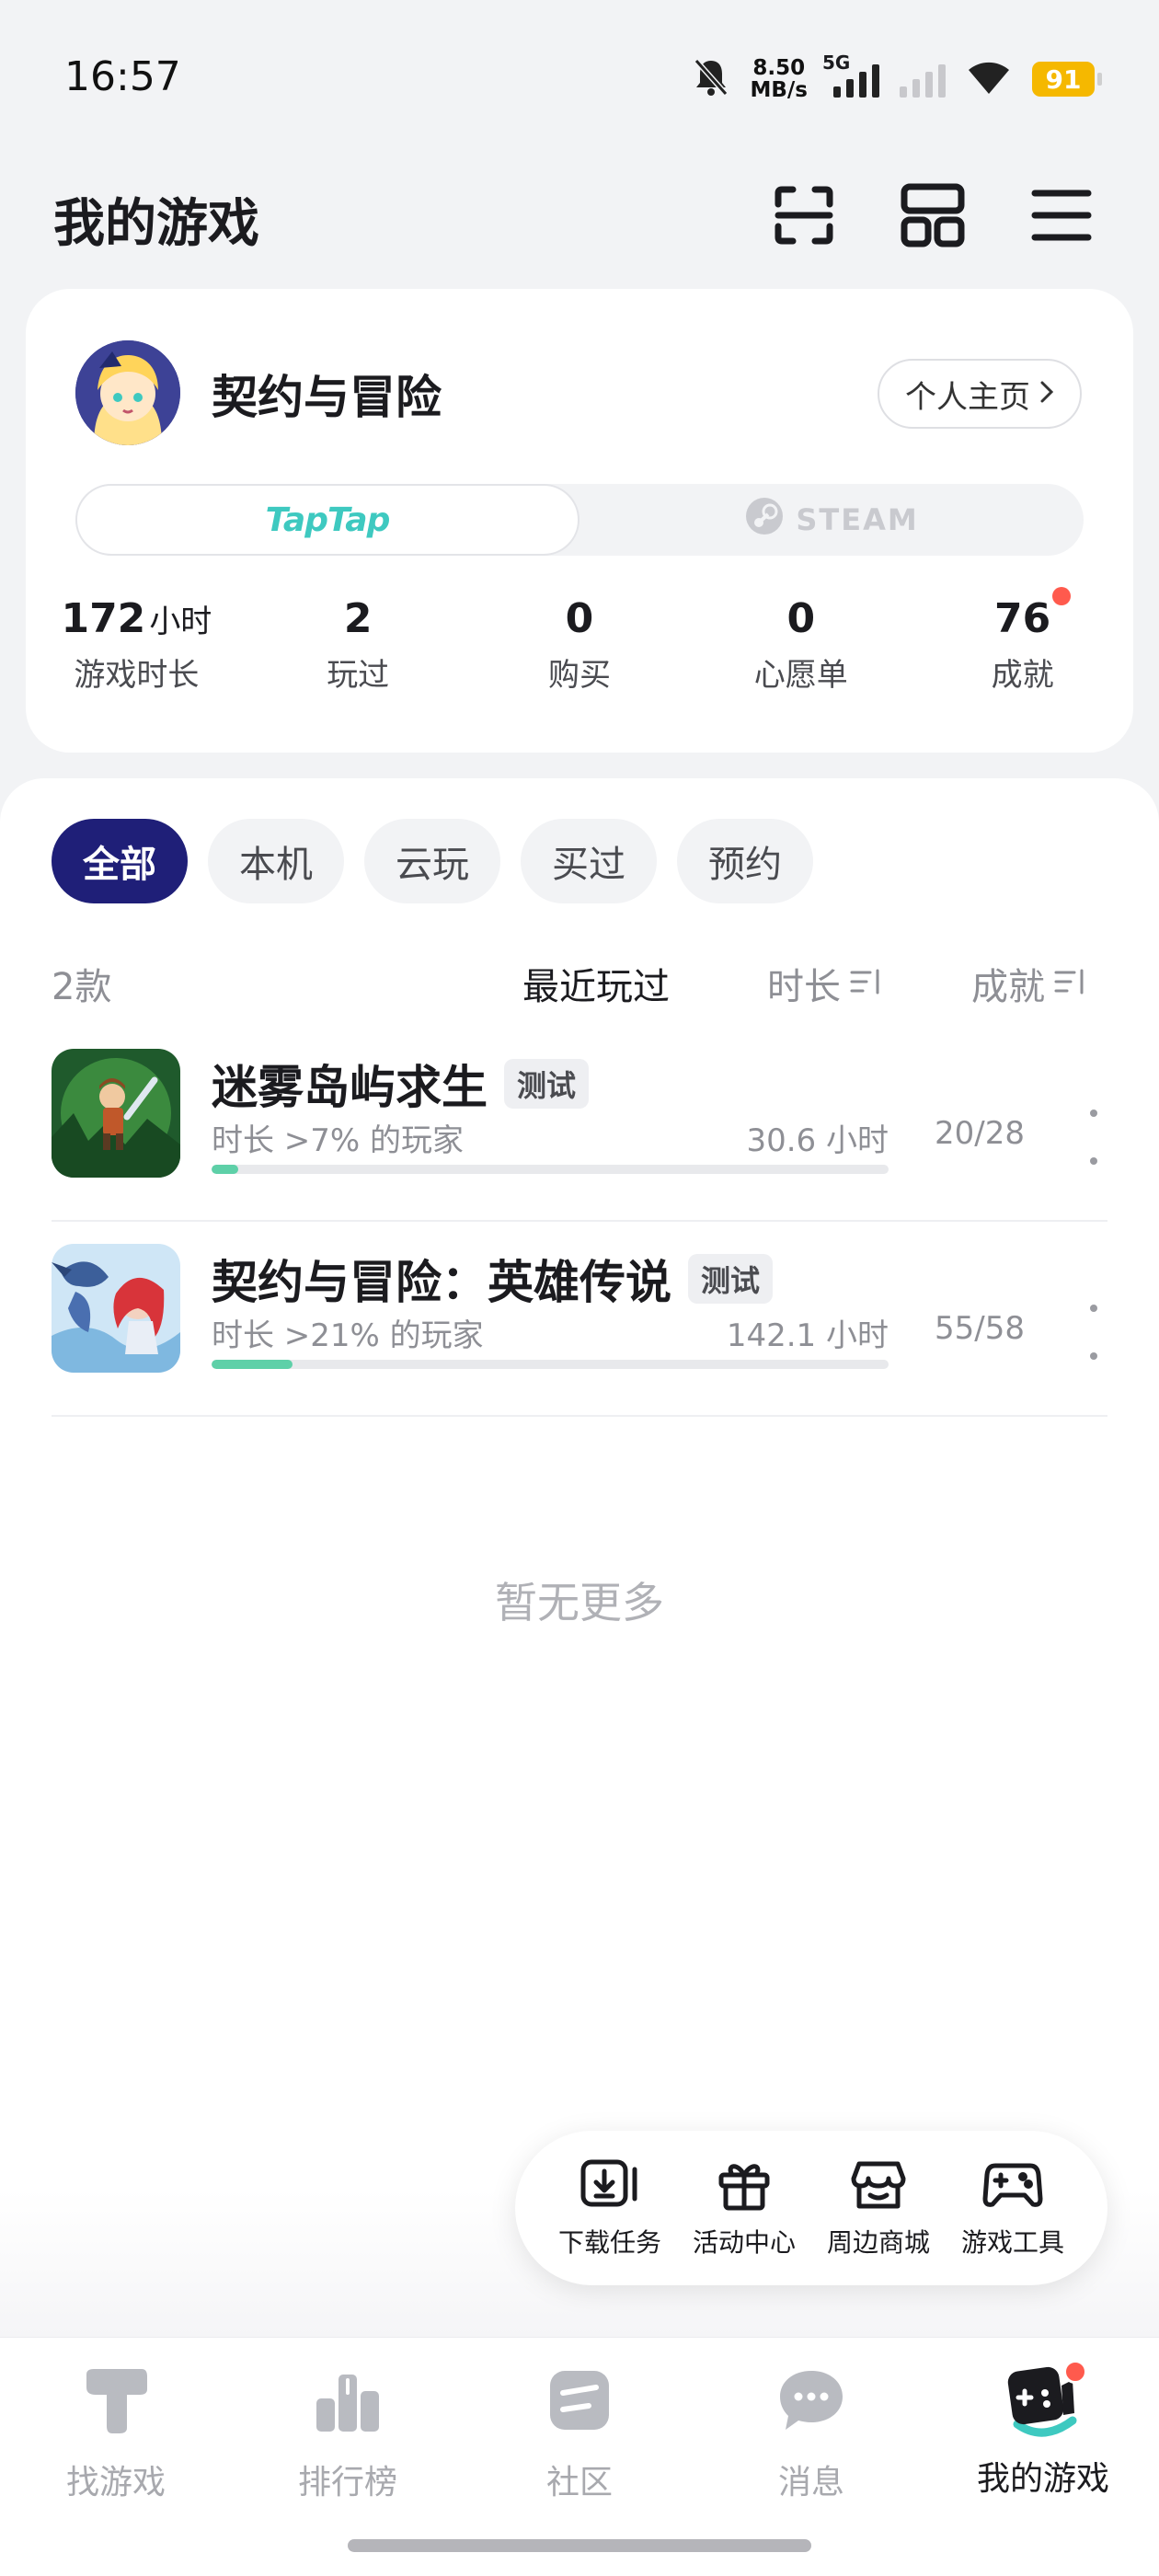  Describe the element at coordinates (579, 211) in the screenshot. I see `app-header: 我的游戏` at that location.